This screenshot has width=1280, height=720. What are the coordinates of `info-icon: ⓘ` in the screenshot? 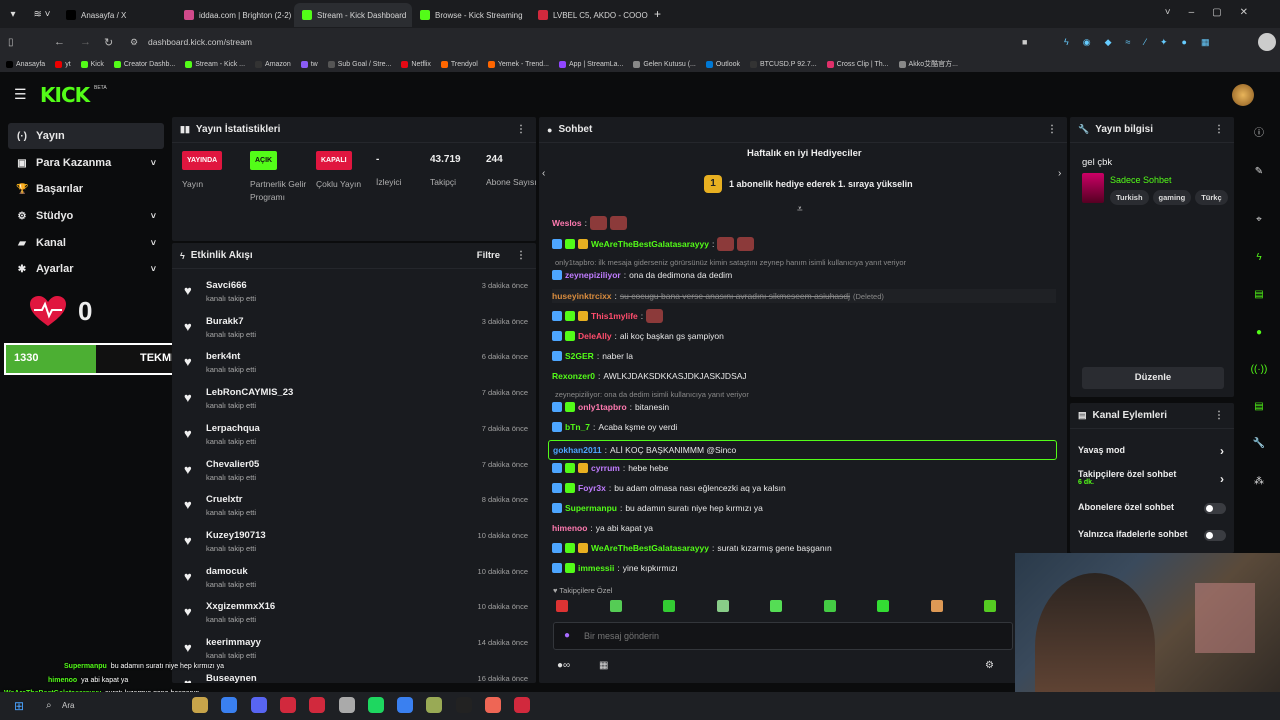 It's located at (1259, 134).